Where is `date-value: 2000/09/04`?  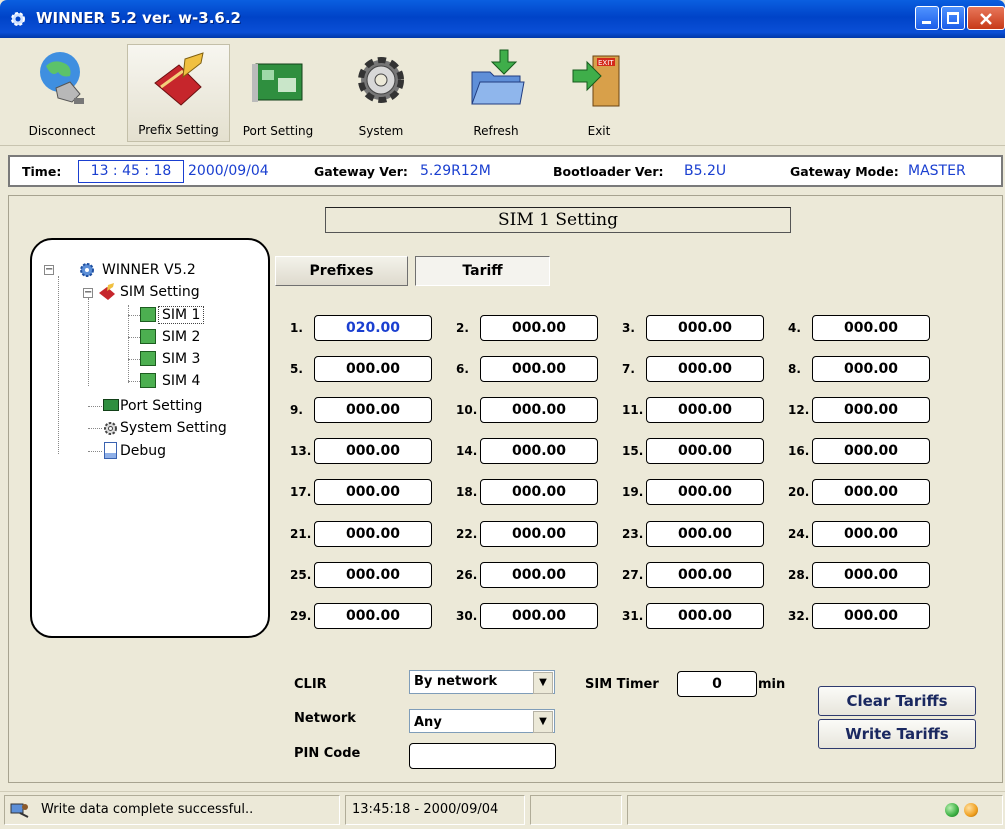 date-value: 2000/09/04 is located at coordinates (228, 171).